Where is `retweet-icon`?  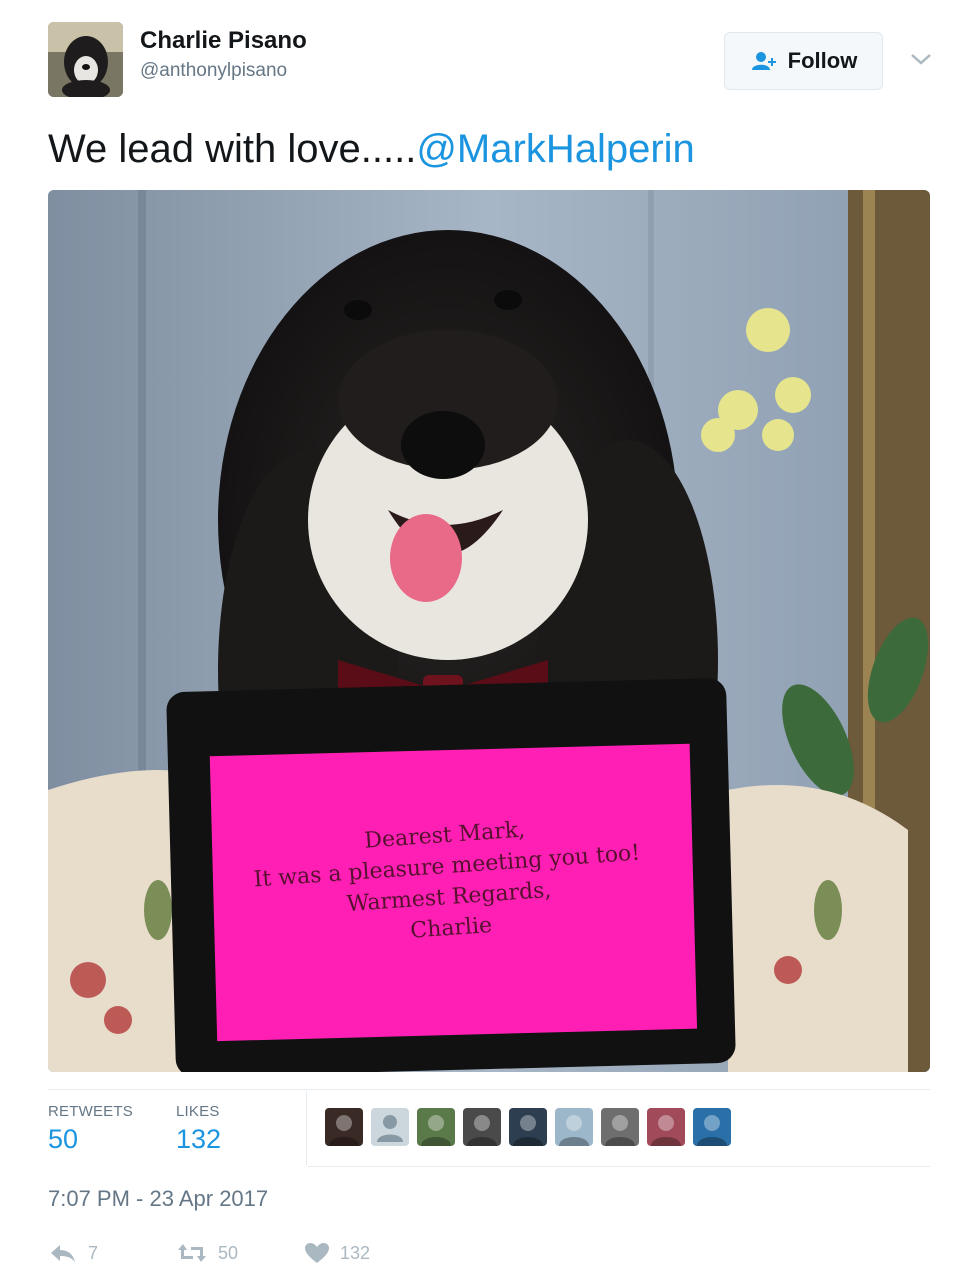 retweet-icon is located at coordinates (192, 1253).